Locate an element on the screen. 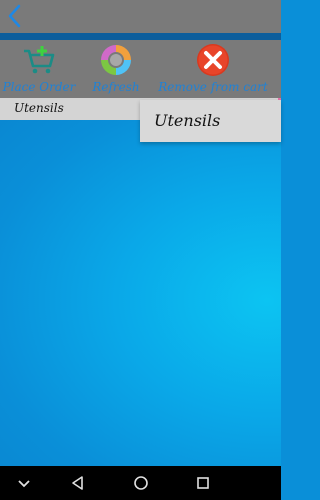 Image resolution: width=320 pixels, height=500 pixels. category-label: Utensils is located at coordinates (39, 108).